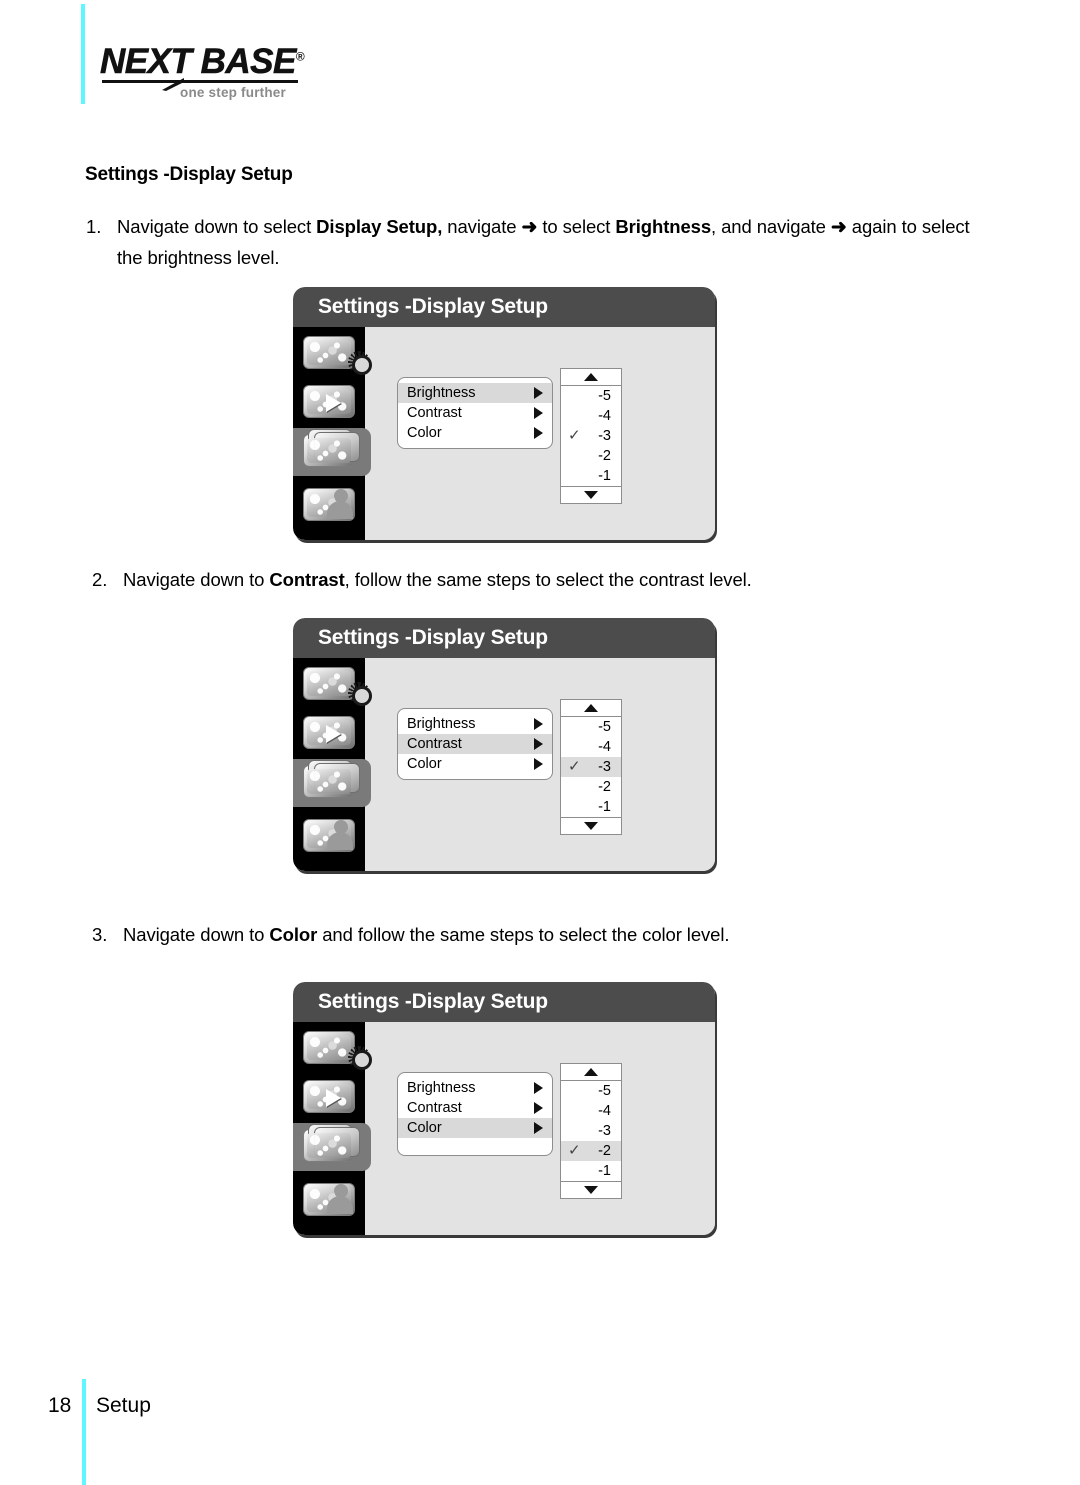 The width and height of the screenshot is (1080, 1485). What do you see at coordinates (340, 841) in the screenshot?
I see `person-shoulders` at bounding box center [340, 841].